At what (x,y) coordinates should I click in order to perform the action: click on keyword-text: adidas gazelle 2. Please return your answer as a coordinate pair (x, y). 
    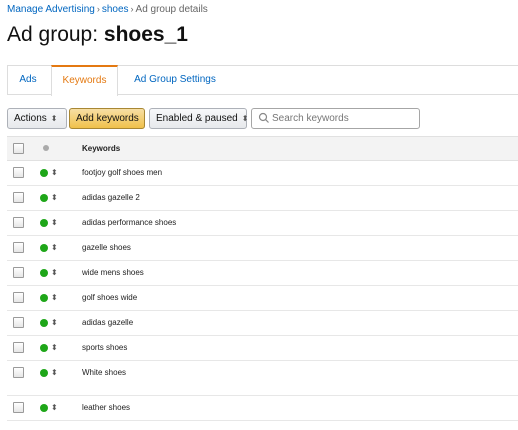
    Looking at the image, I should click on (111, 197).